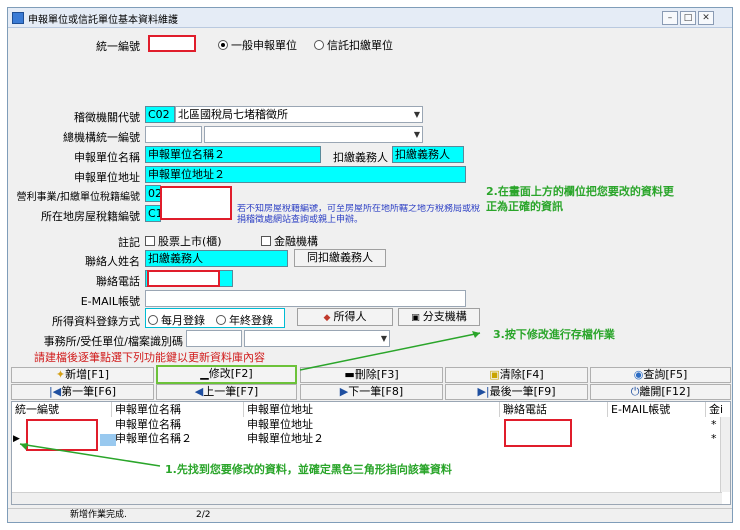 The height and width of the screenshot is (530, 740). I want to click on annotation-step2-line2: 正為正確的資訊, so click(524, 206).